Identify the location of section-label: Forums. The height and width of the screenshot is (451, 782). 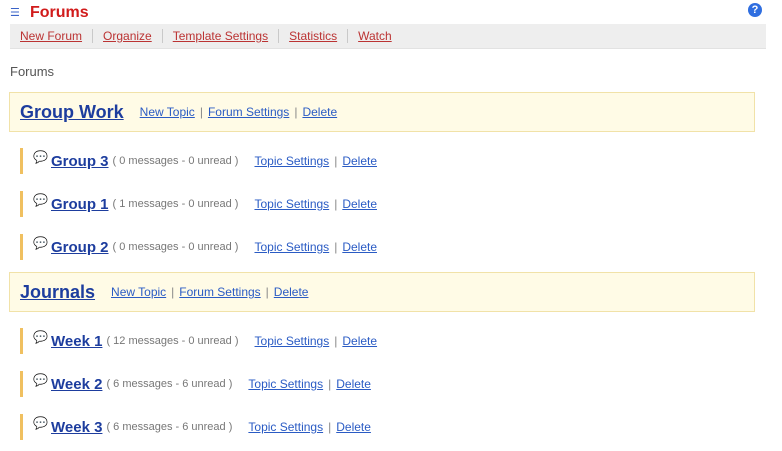
(32, 71).